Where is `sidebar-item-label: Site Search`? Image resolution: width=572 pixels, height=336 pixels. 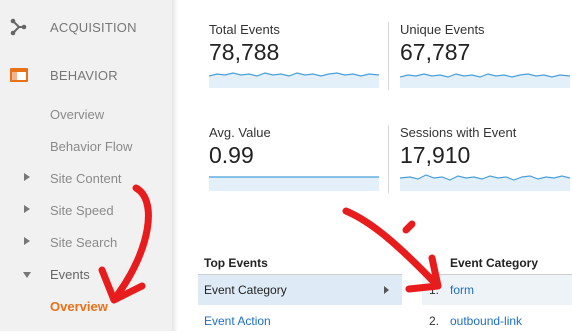
sidebar-item-label: Site Search is located at coordinates (84, 242).